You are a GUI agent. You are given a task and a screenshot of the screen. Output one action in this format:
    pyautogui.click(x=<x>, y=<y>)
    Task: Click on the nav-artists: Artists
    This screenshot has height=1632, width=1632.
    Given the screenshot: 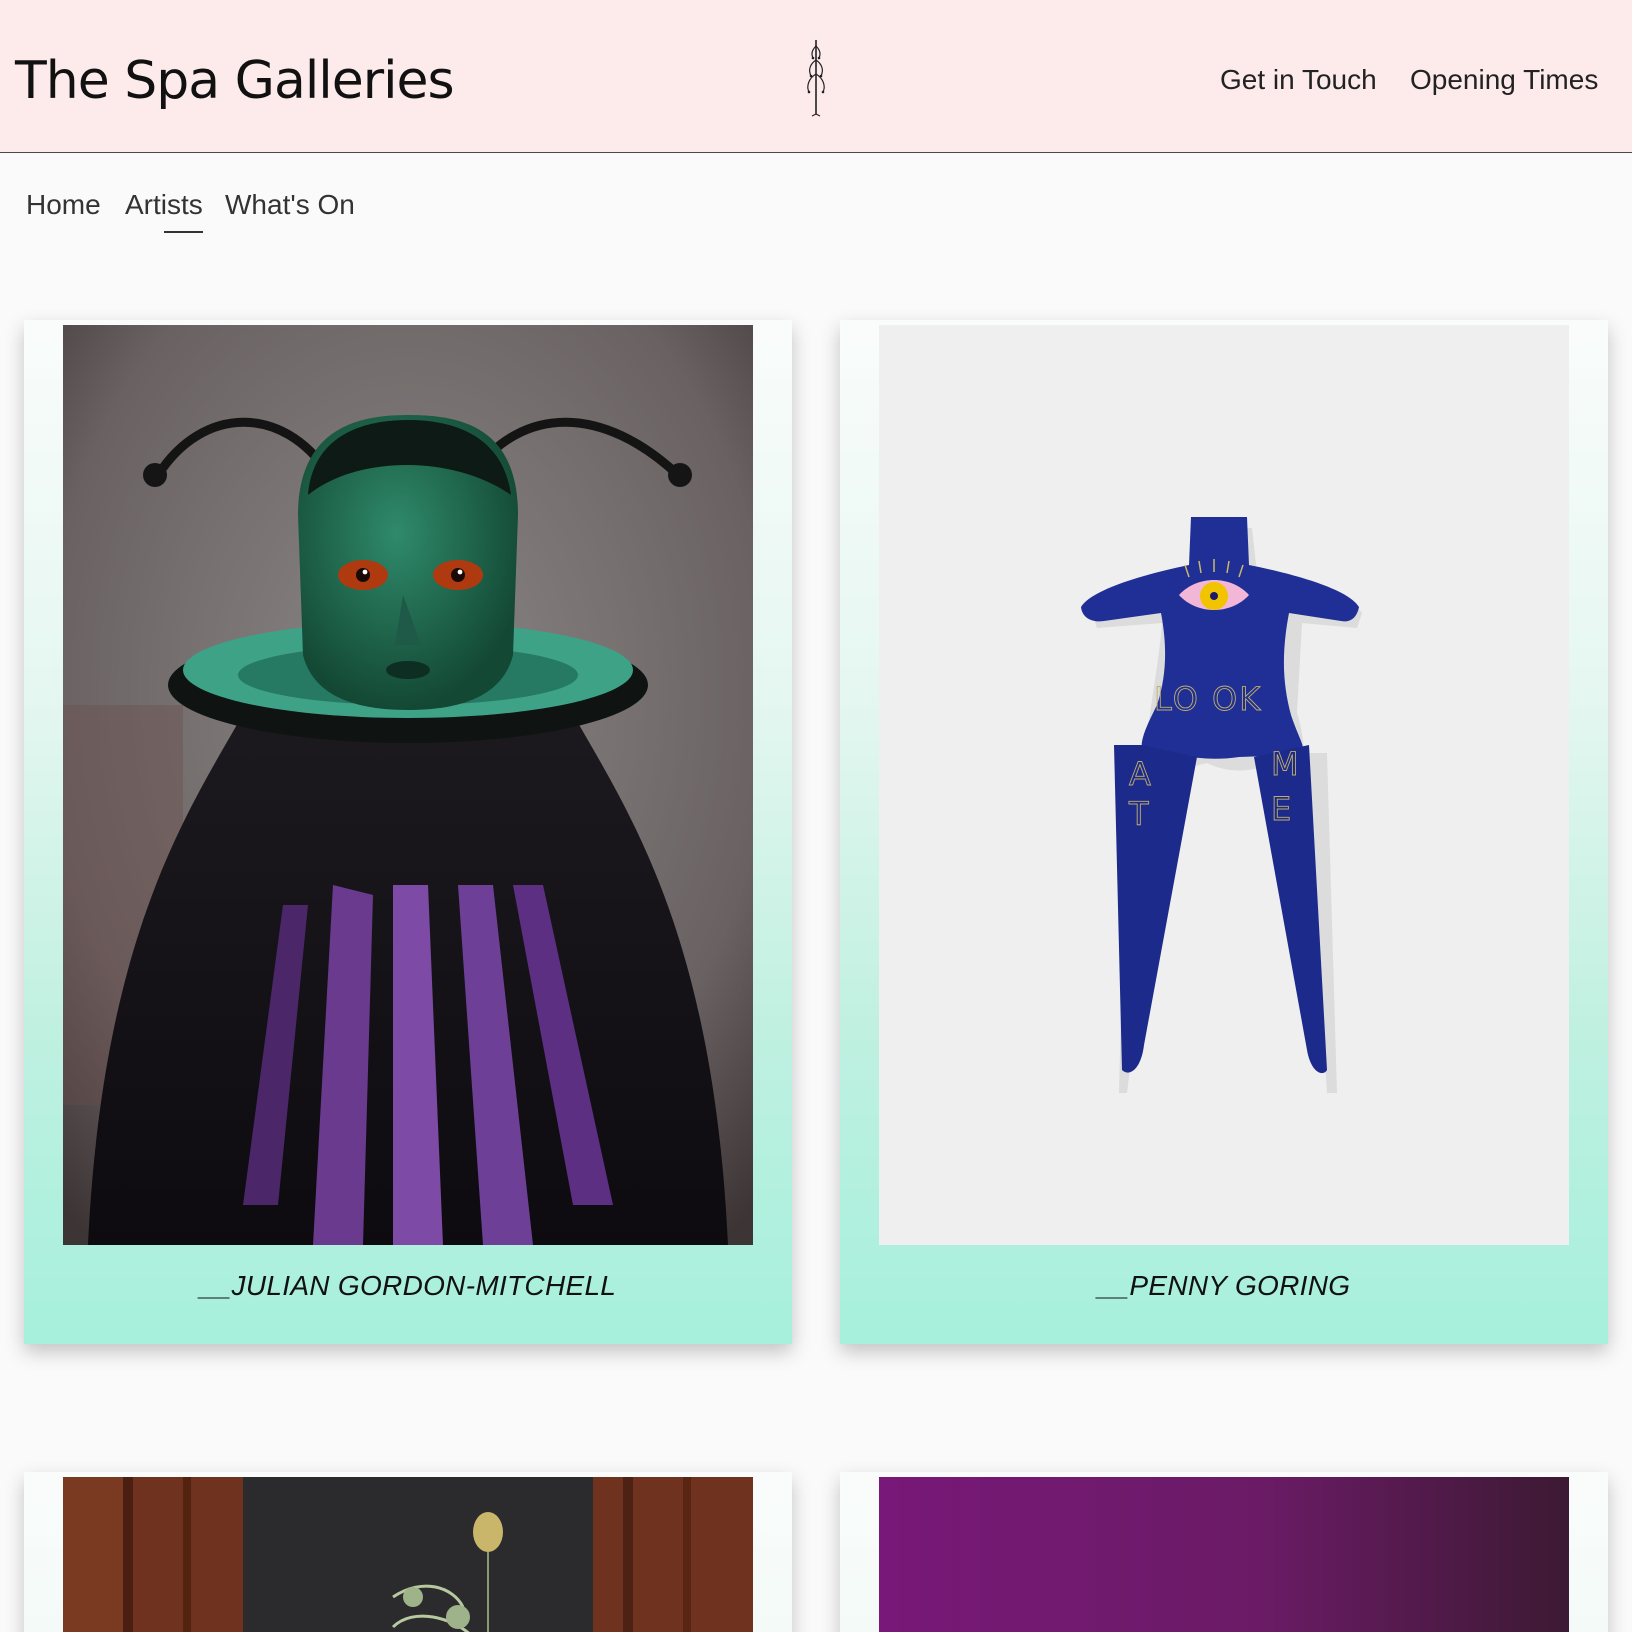 What is the action you would take?
    pyautogui.click(x=164, y=205)
    